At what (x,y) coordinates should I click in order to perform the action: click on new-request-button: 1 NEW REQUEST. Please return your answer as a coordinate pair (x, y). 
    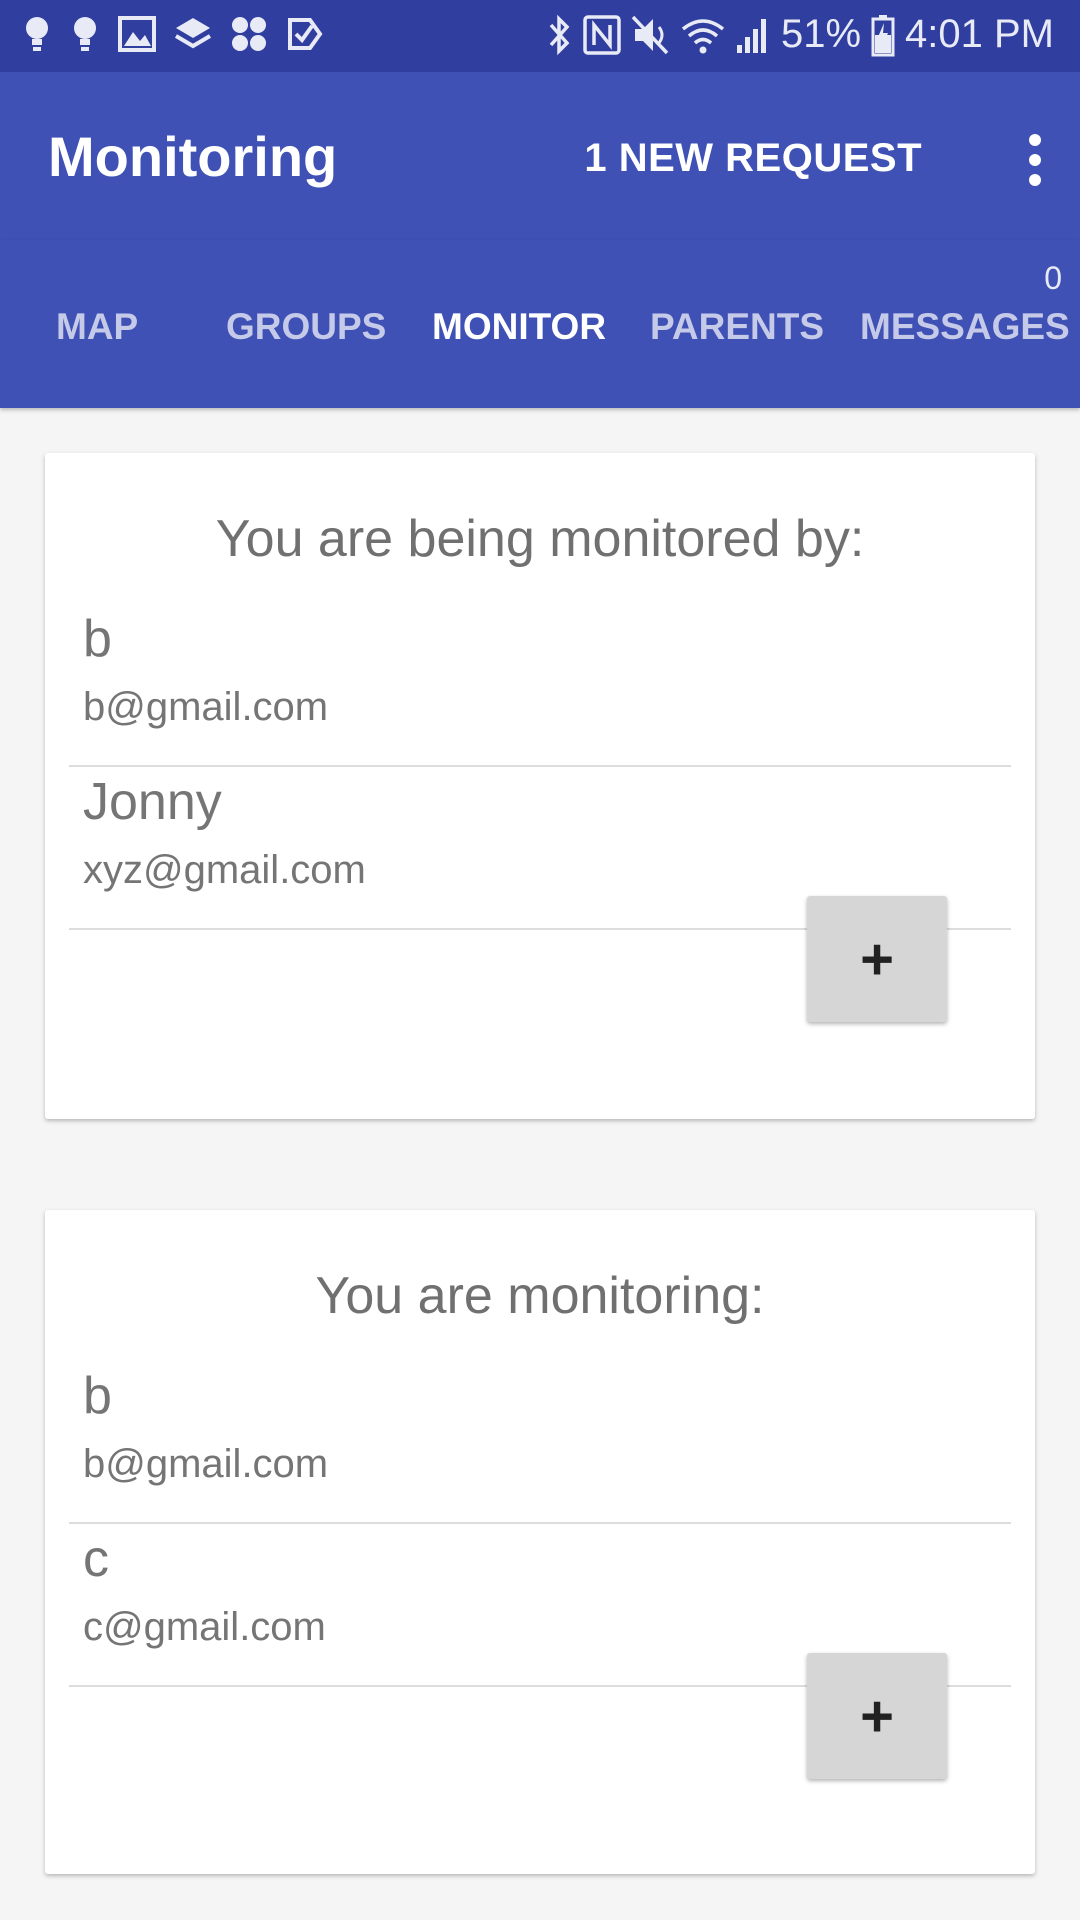
    Looking at the image, I should click on (753, 158).